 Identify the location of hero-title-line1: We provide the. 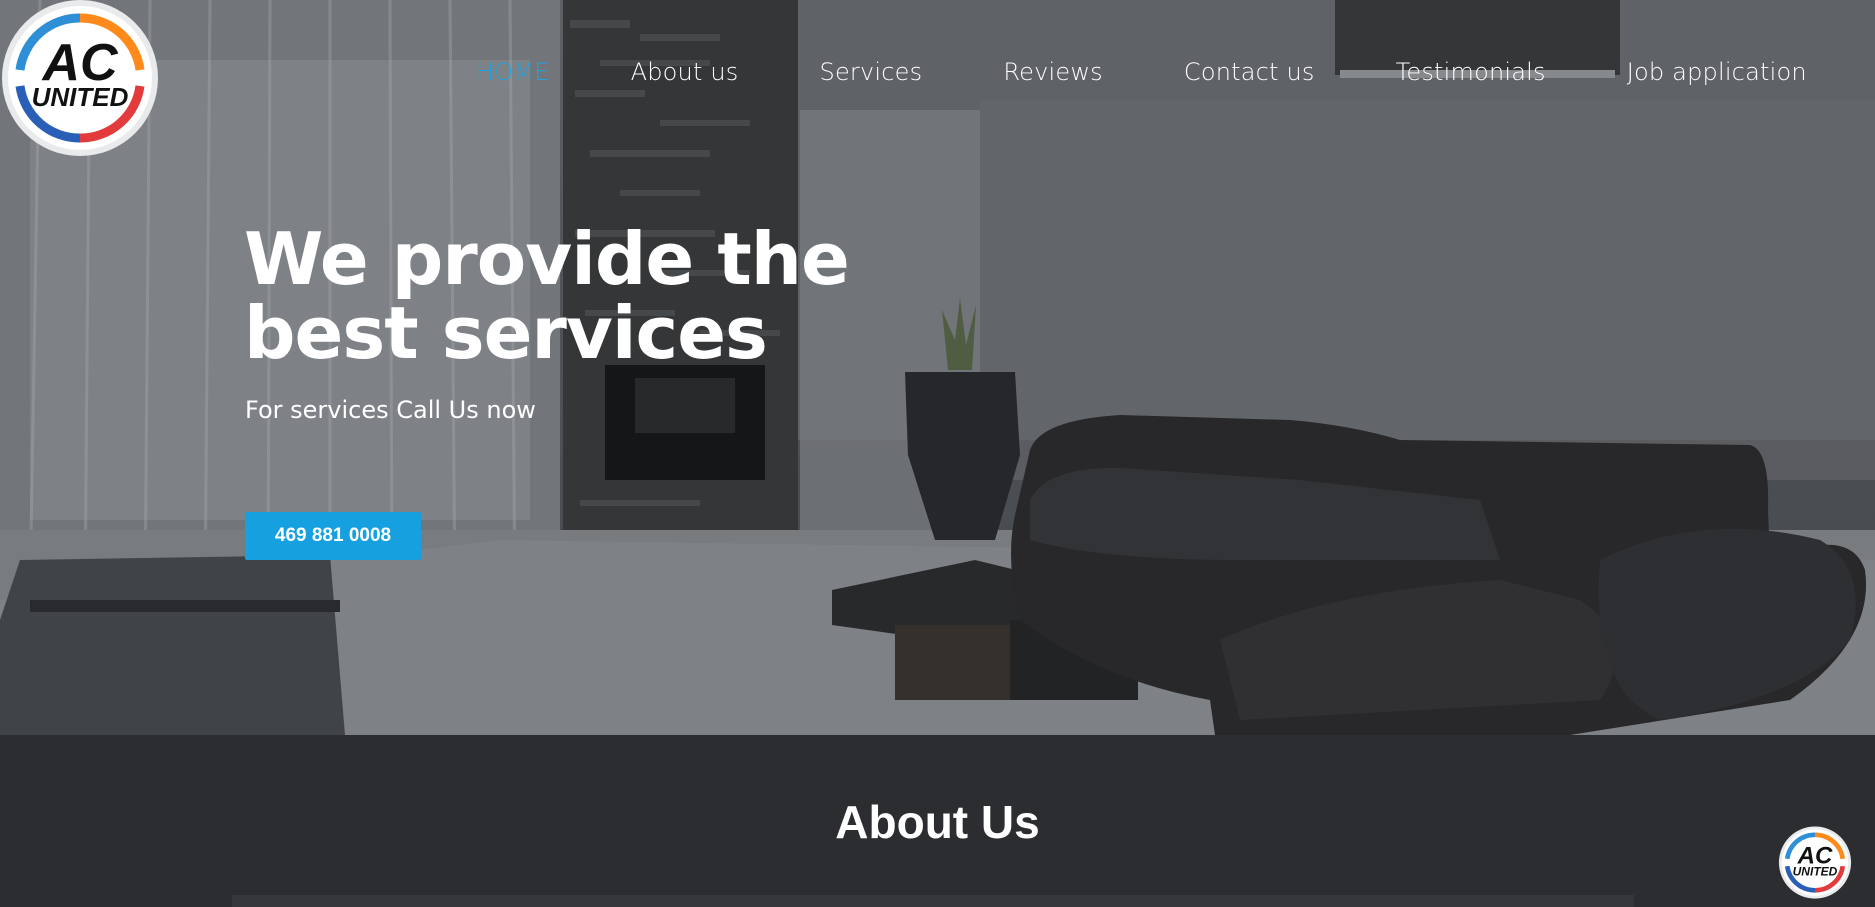
(547, 259).